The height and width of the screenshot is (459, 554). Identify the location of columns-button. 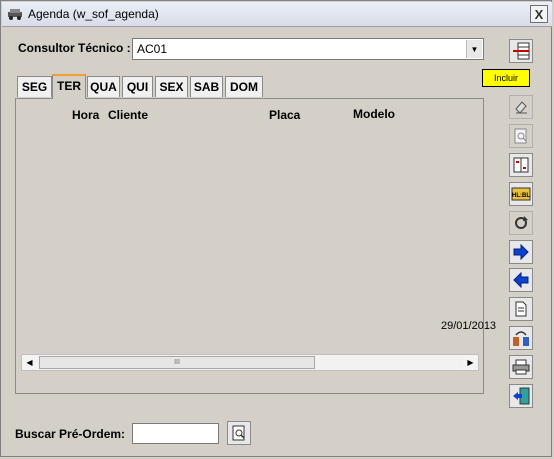
(521, 165).